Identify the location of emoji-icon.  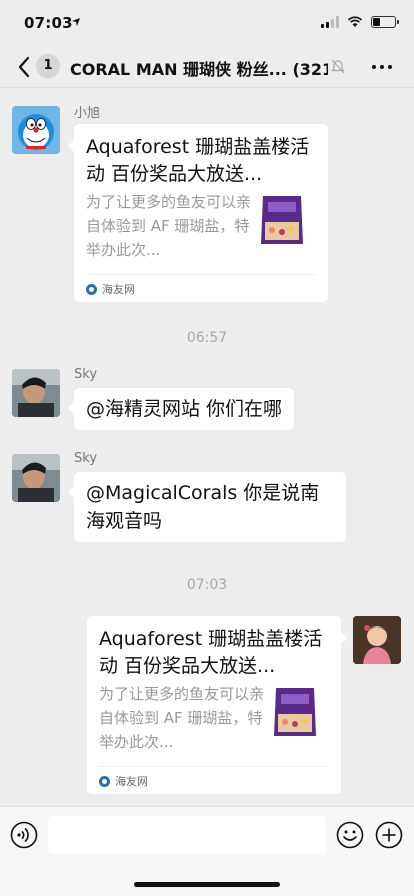
(350, 835).